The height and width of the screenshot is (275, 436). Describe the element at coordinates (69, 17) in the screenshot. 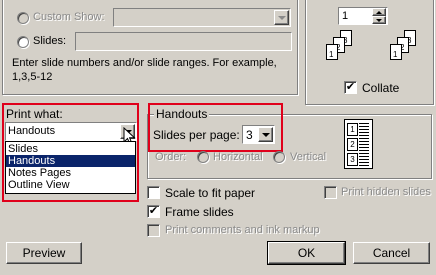

I see `custom-show-label: Custom Show:` at that location.